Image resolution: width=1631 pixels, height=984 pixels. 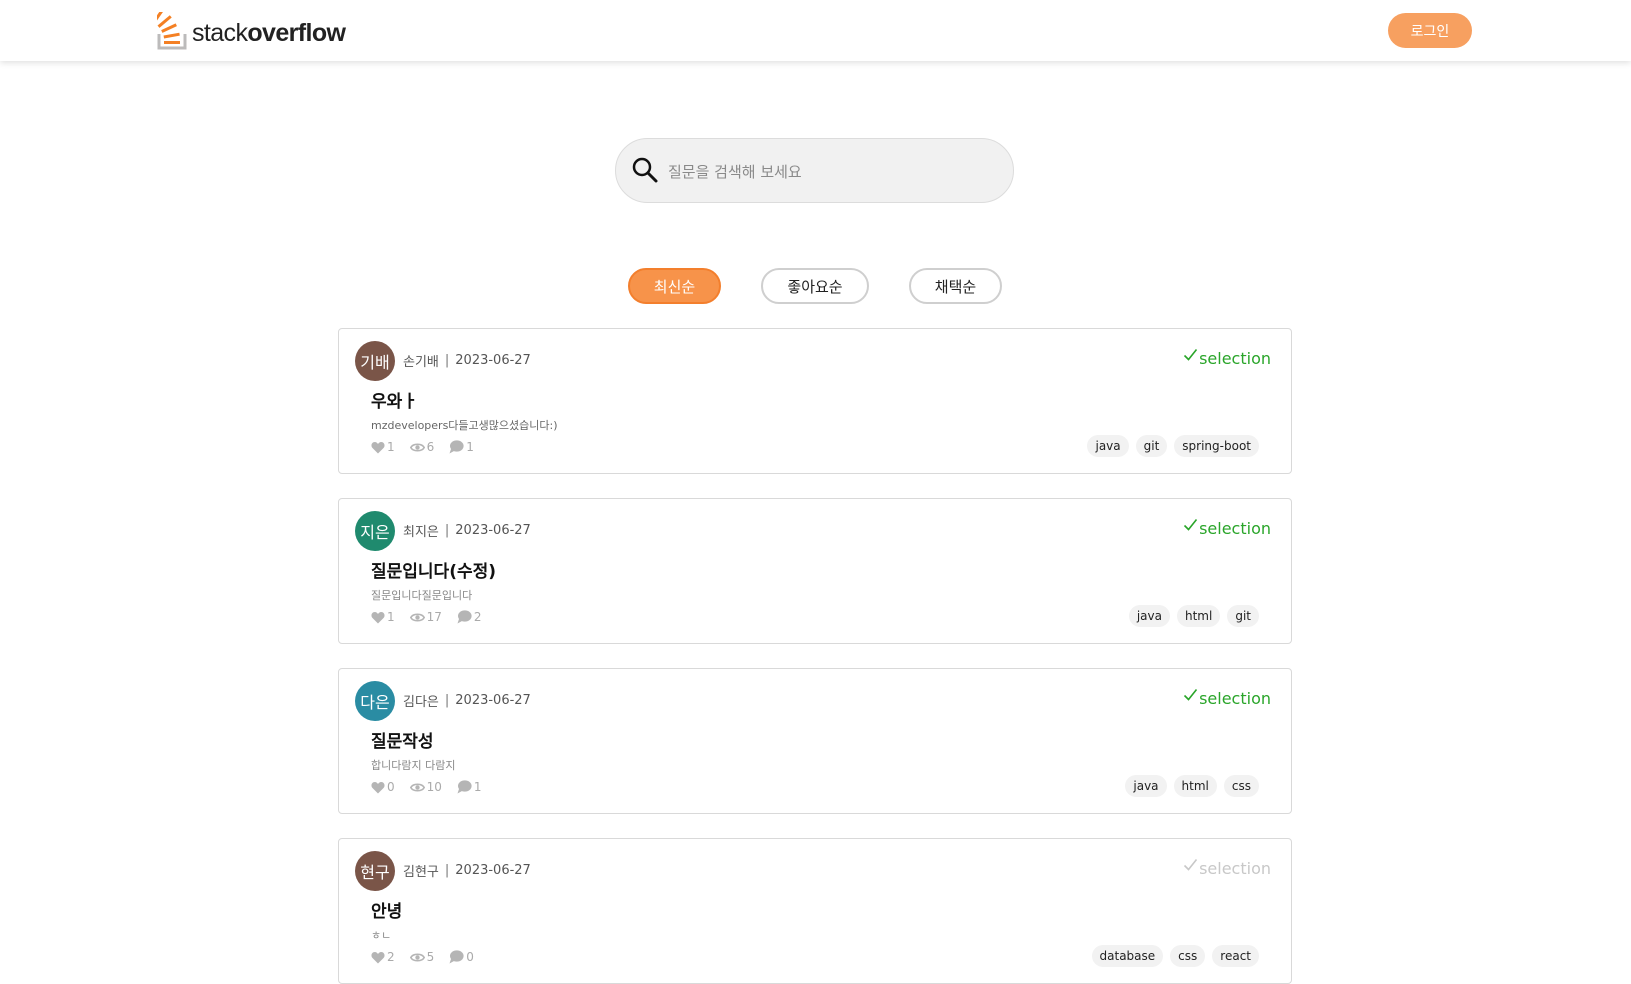 What do you see at coordinates (296, 32) in the screenshot?
I see `logo-text-bold: overflow` at bounding box center [296, 32].